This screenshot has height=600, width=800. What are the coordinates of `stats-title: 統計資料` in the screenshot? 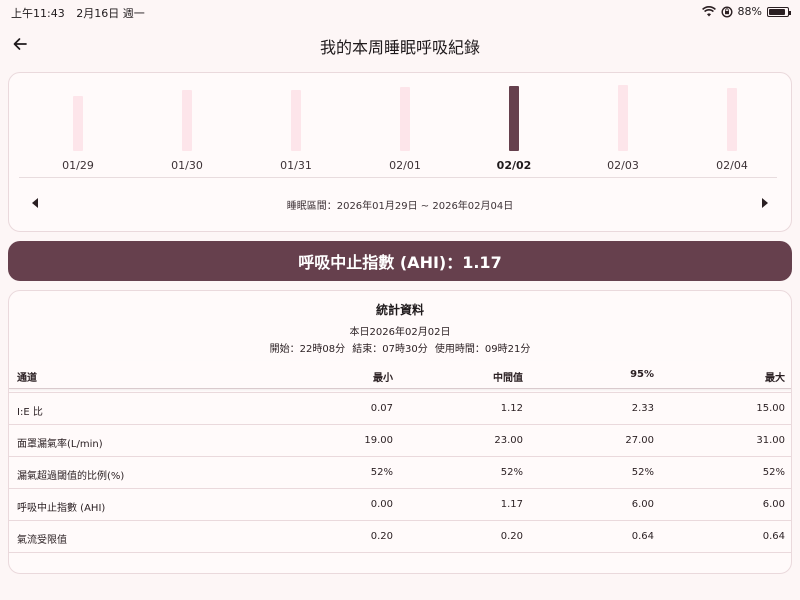 It's located at (399, 310).